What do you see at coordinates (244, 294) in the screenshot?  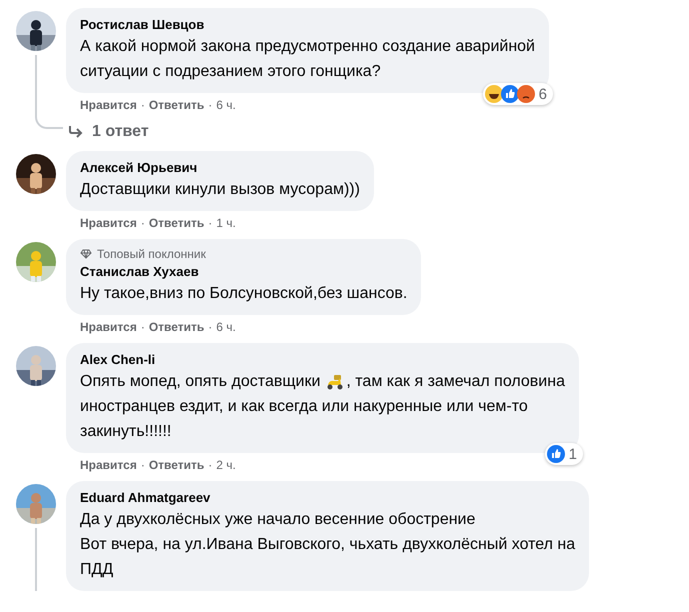 I see `comment-text: Ну такое,вниз по Болсуновской,без шансов.` at bounding box center [244, 294].